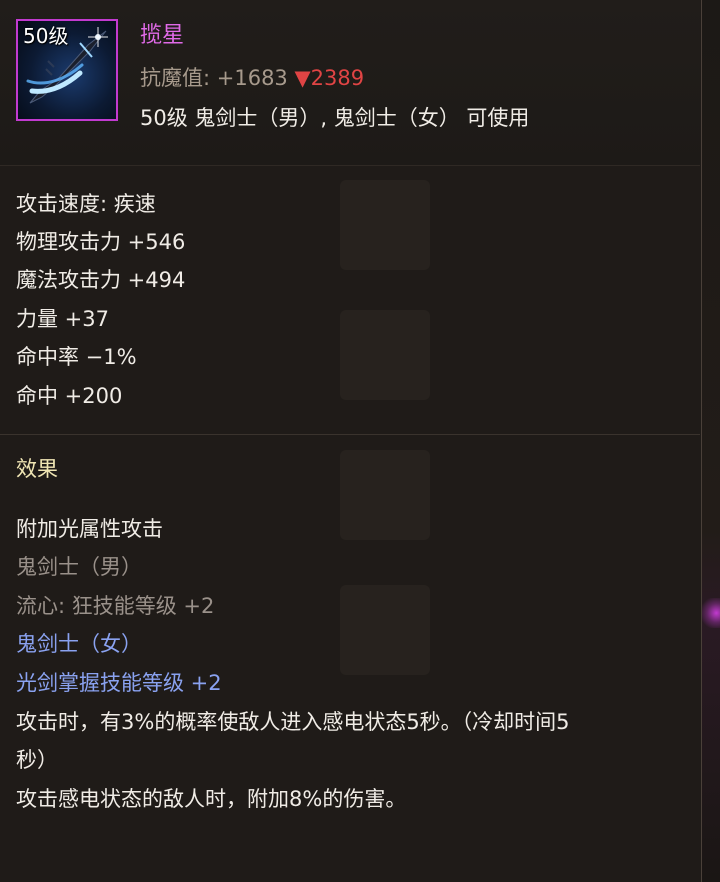  Describe the element at coordinates (293, 722) in the screenshot. I see `effect-description-1: 攻击时，有3%的概率使敌人进入感电状态5秒。（冷却时间5` at that location.